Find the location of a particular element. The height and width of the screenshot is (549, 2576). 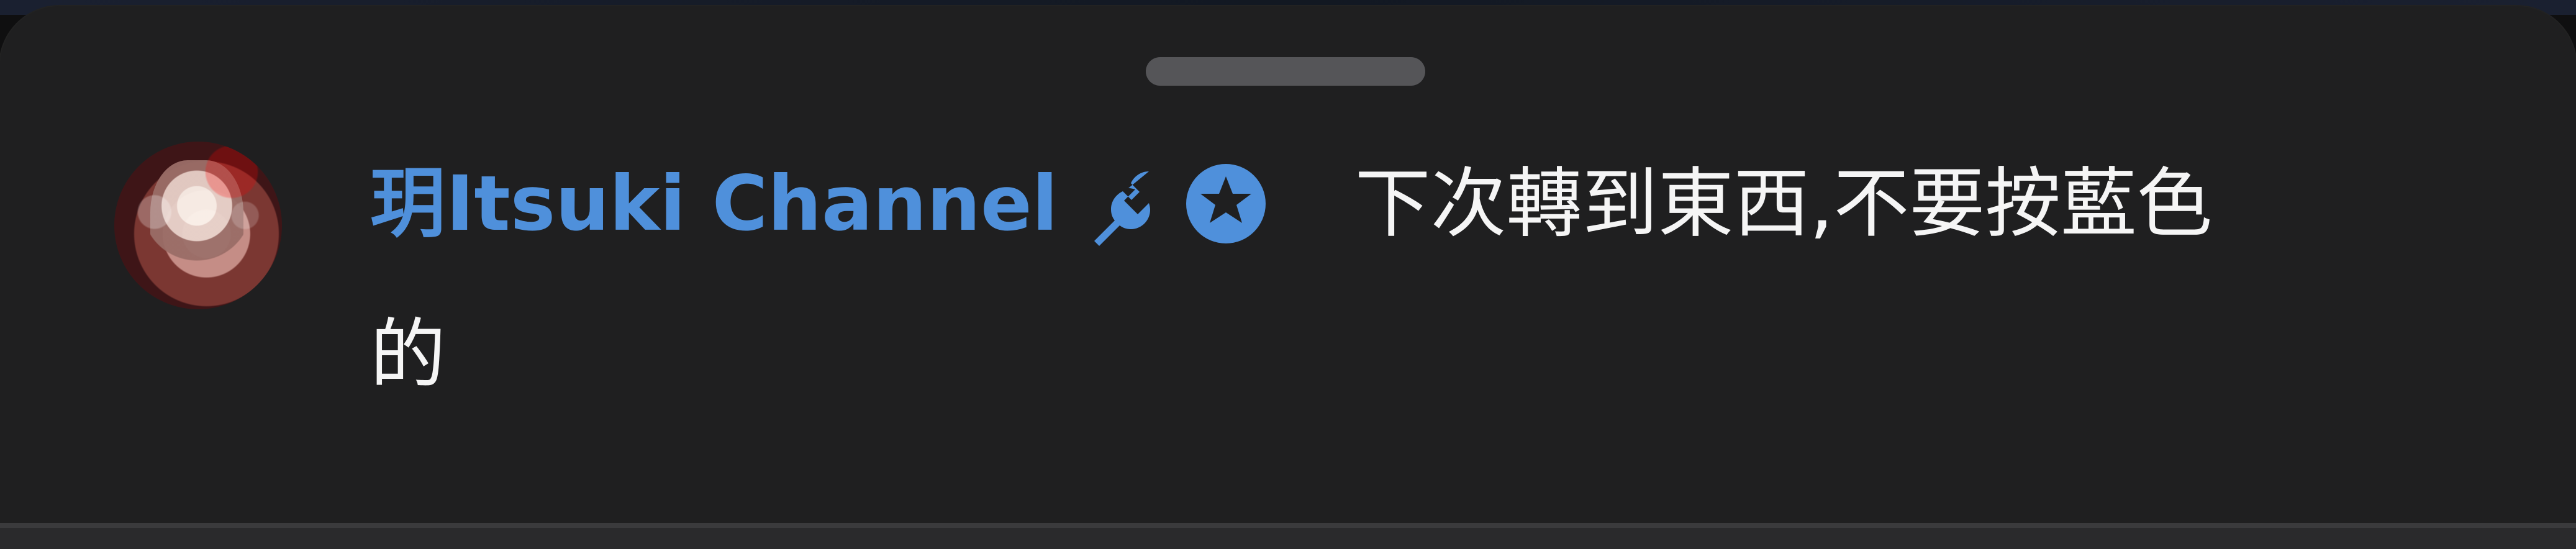

bottom-screen-strip is located at coordinates (1288, 538).